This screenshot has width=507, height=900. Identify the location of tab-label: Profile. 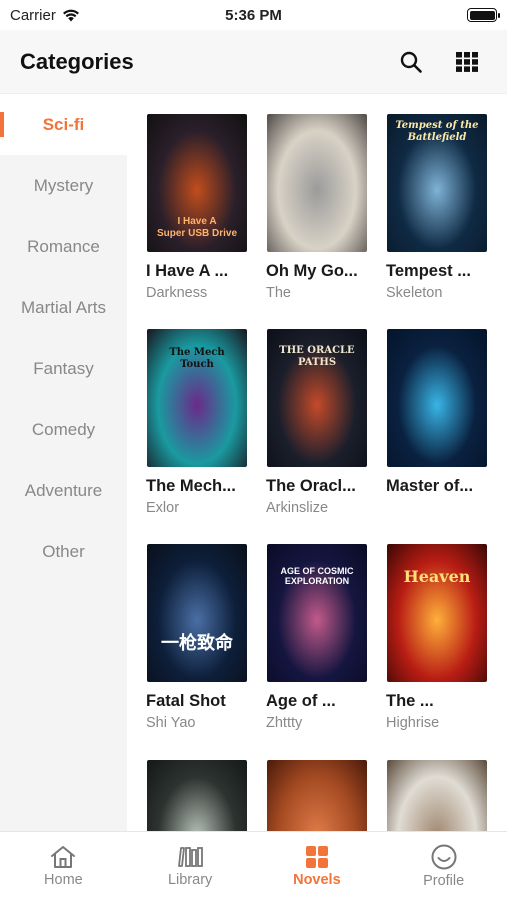
(444, 881).